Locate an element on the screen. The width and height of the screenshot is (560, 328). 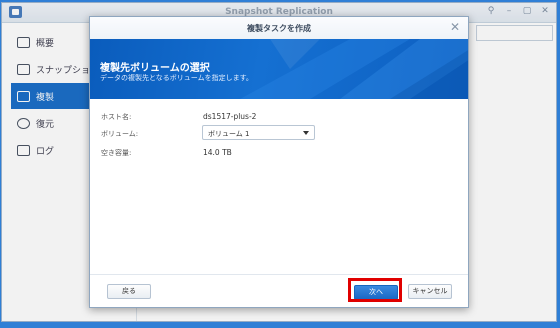
host-name-value: ds1517-plus-2 is located at coordinates (230, 116).